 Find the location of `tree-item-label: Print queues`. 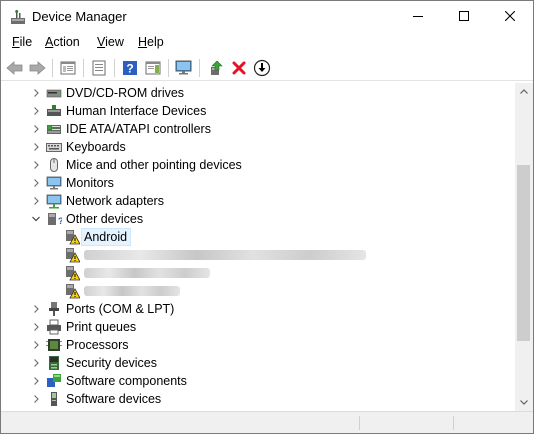

tree-item-label: Print queues is located at coordinates (101, 327).